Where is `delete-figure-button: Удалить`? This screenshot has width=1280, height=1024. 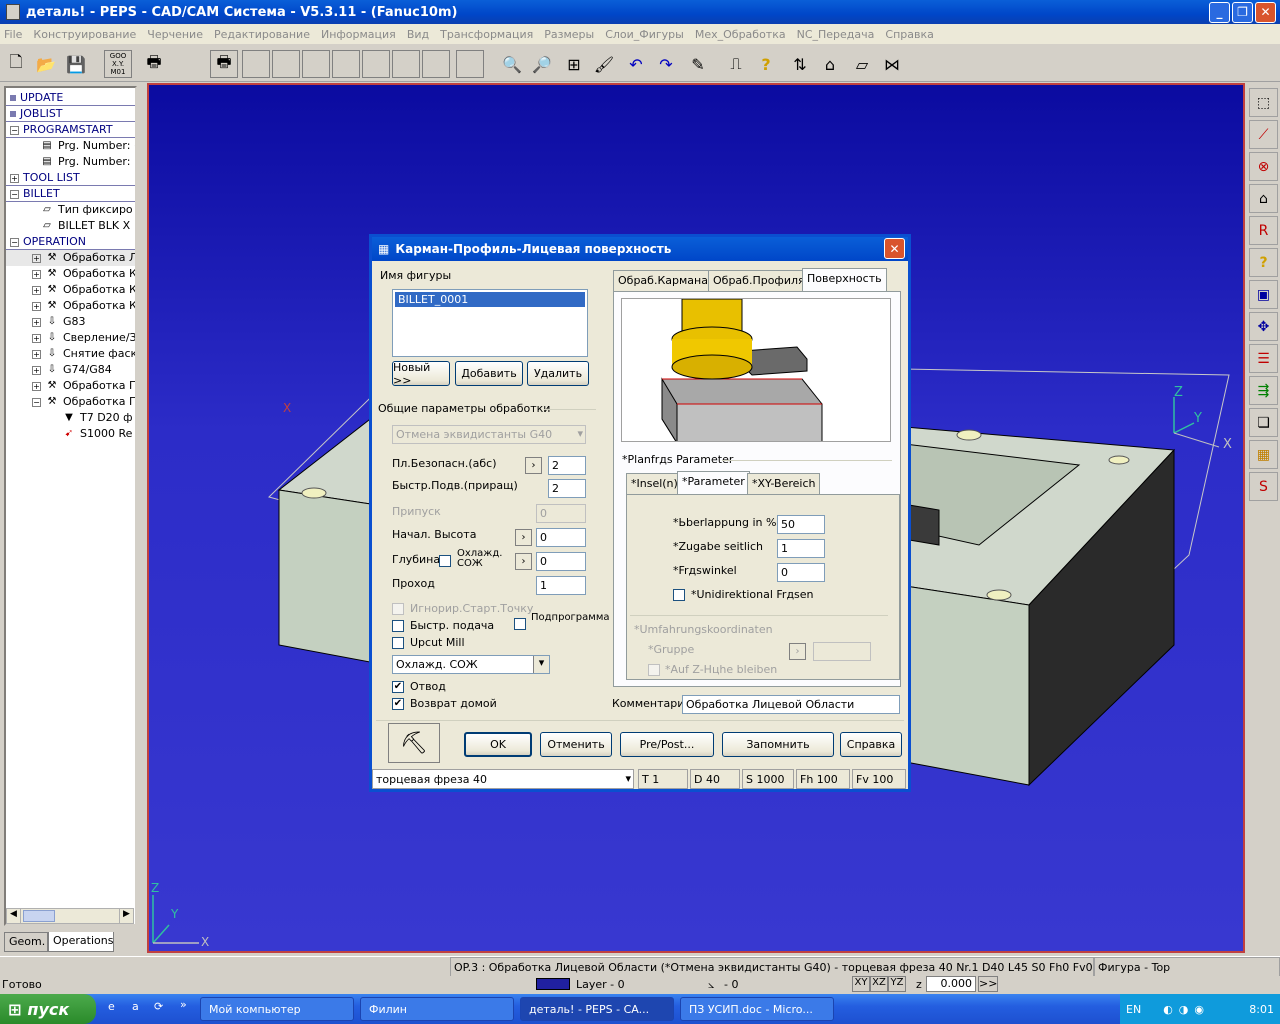
delete-figure-button: Удалить is located at coordinates (558, 373).